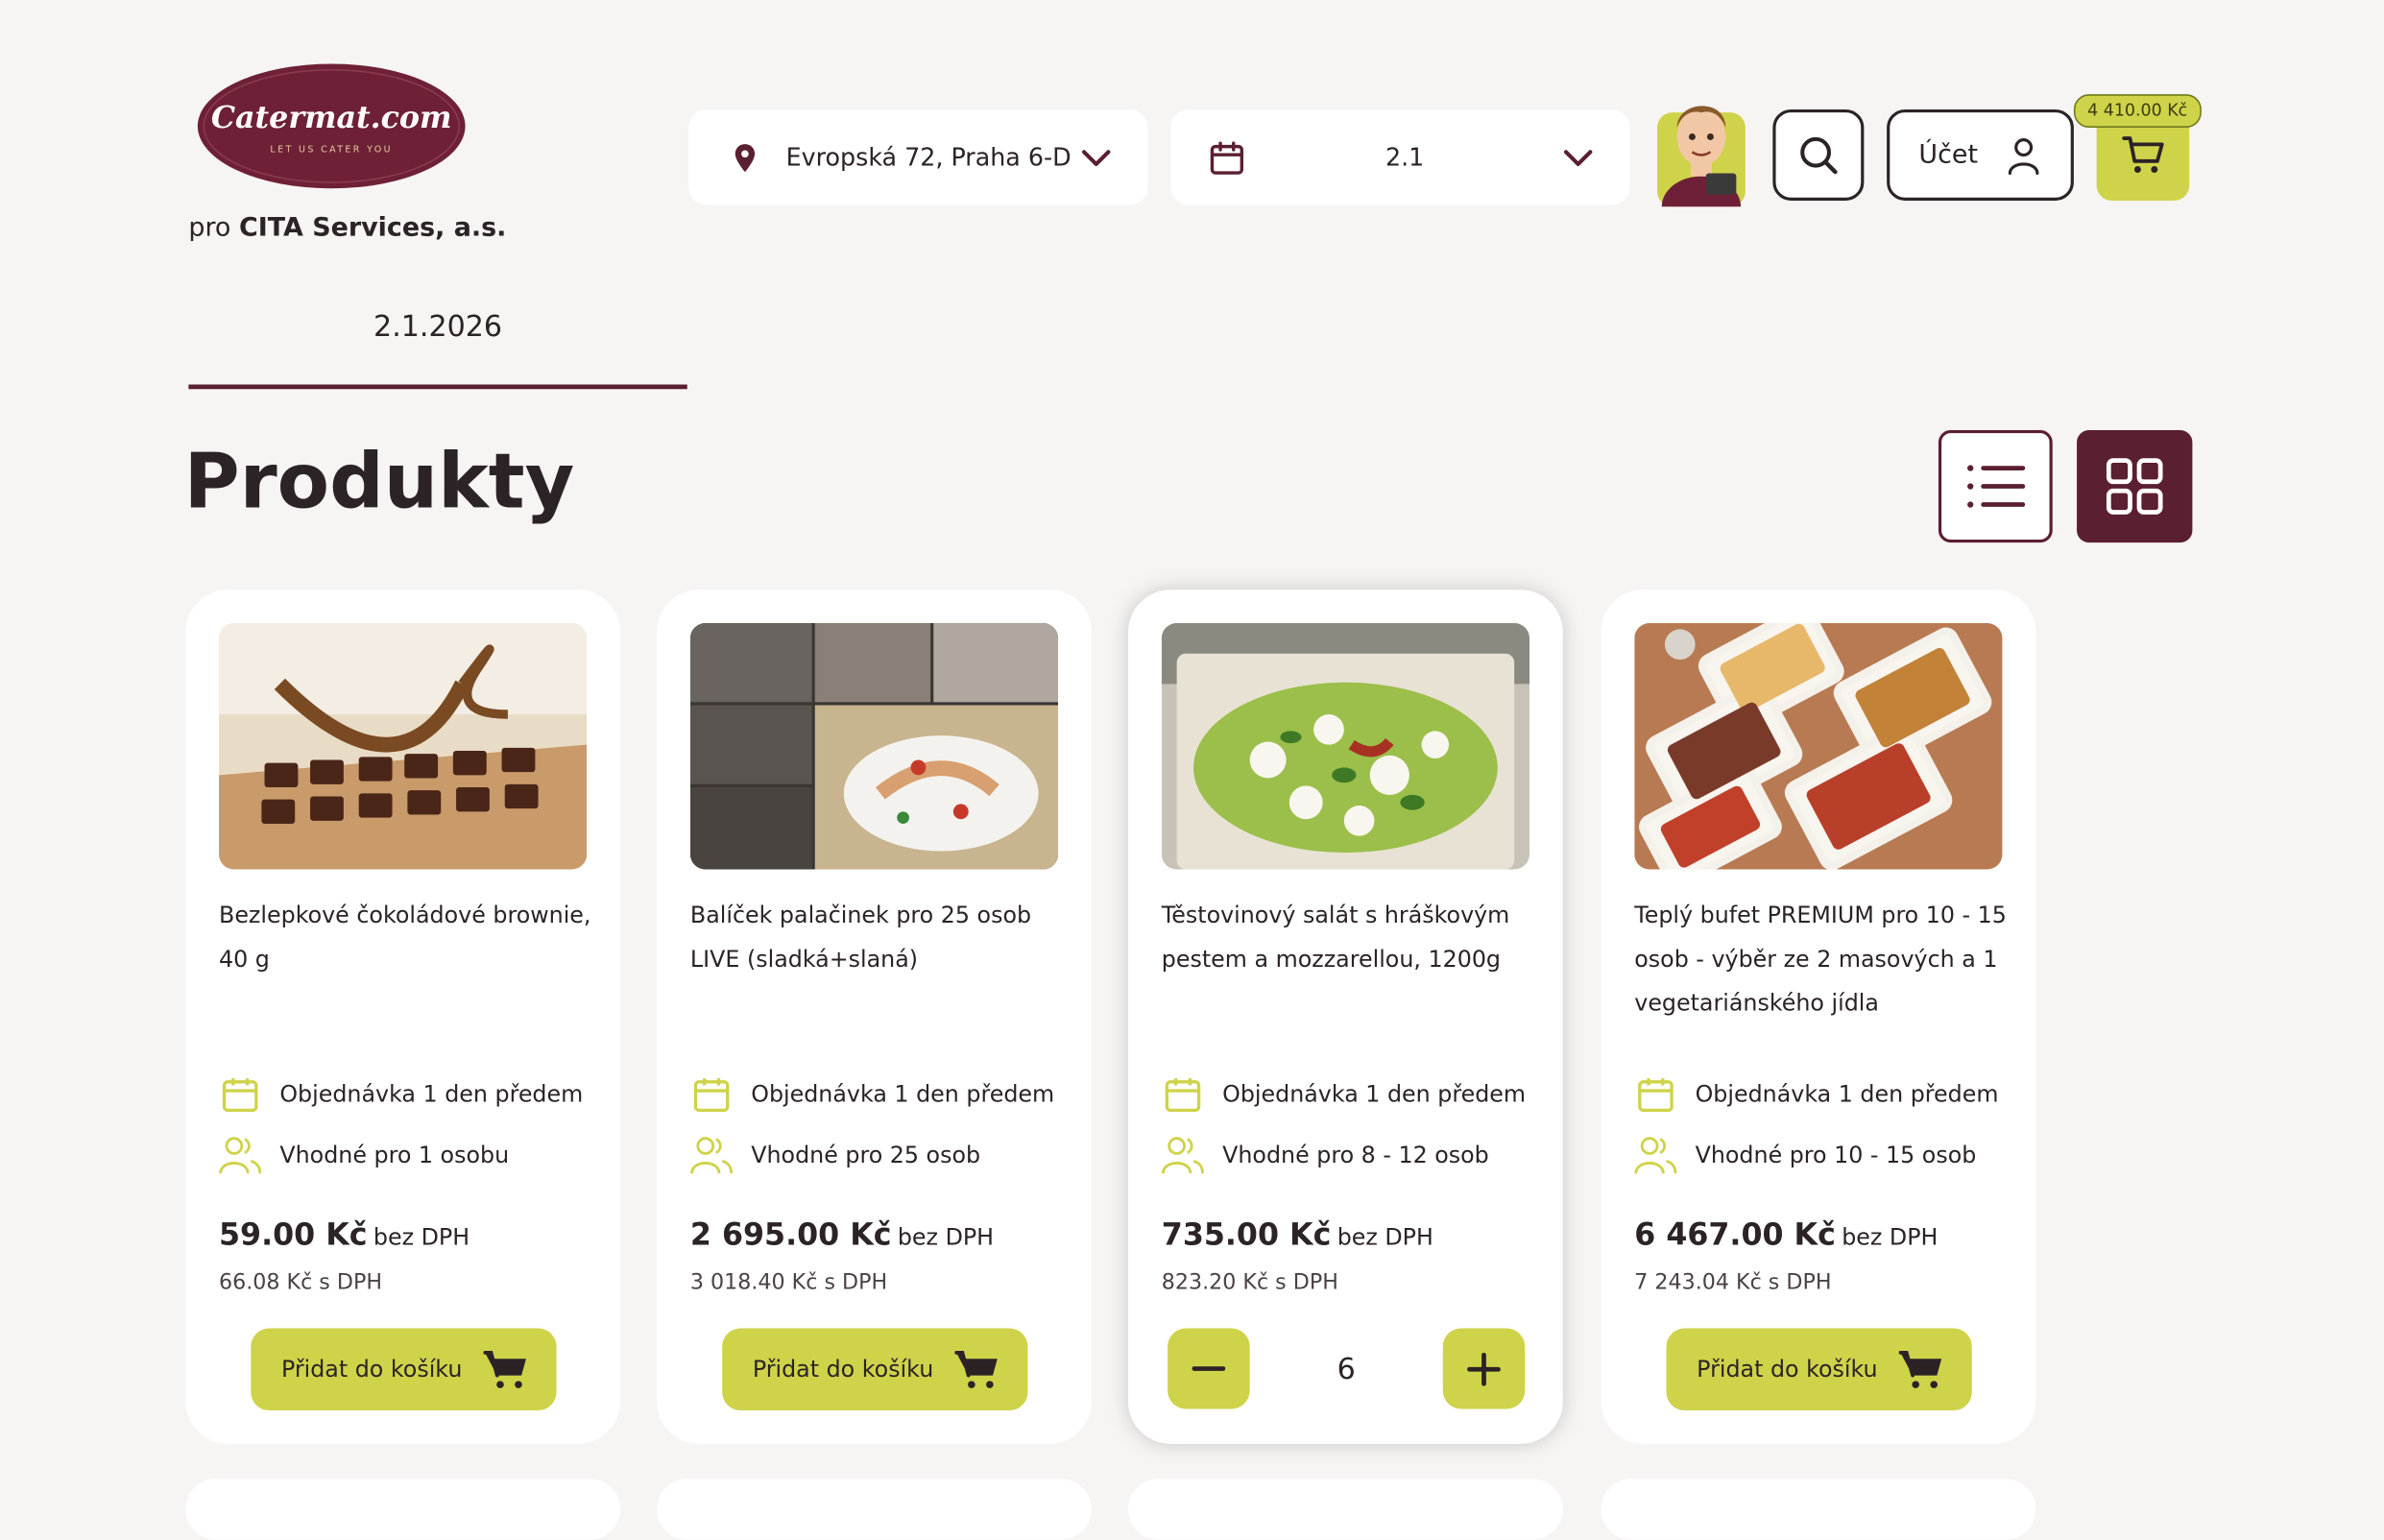  What do you see at coordinates (1701, 161) in the screenshot?
I see `assistant-avatar` at bounding box center [1701, 161].